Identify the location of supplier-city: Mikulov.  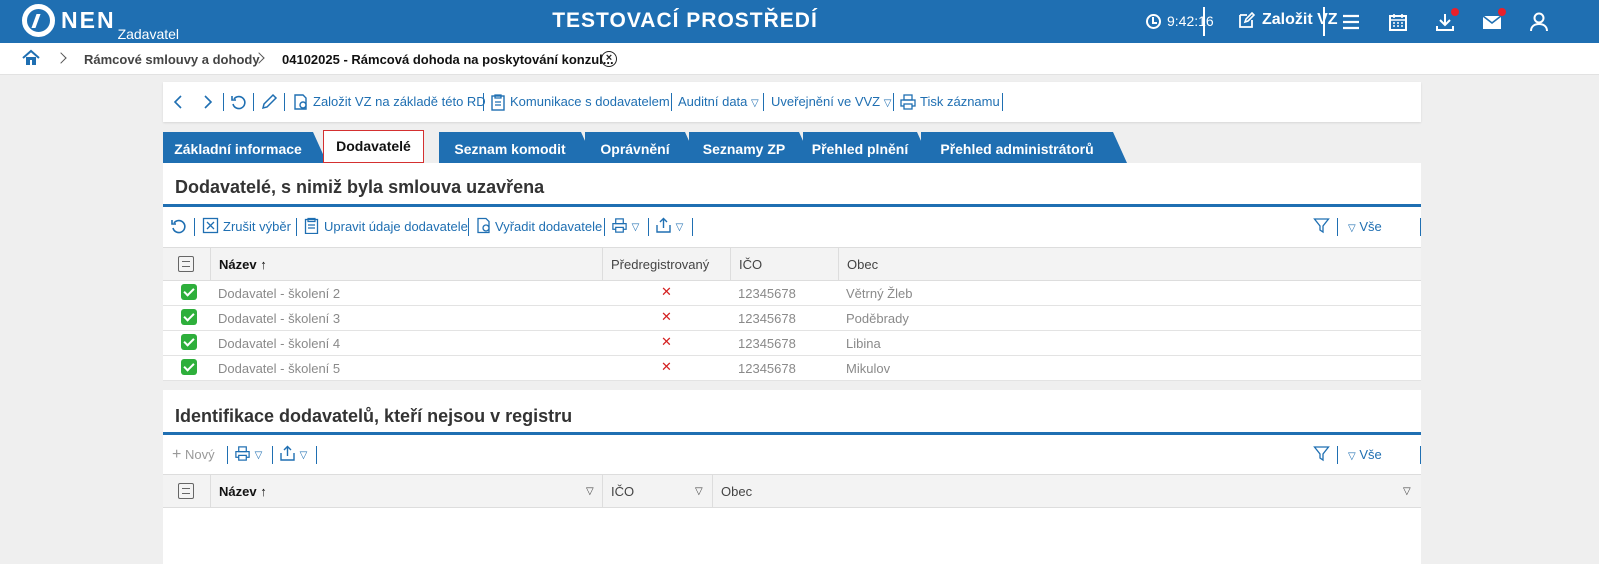
(868, 368).